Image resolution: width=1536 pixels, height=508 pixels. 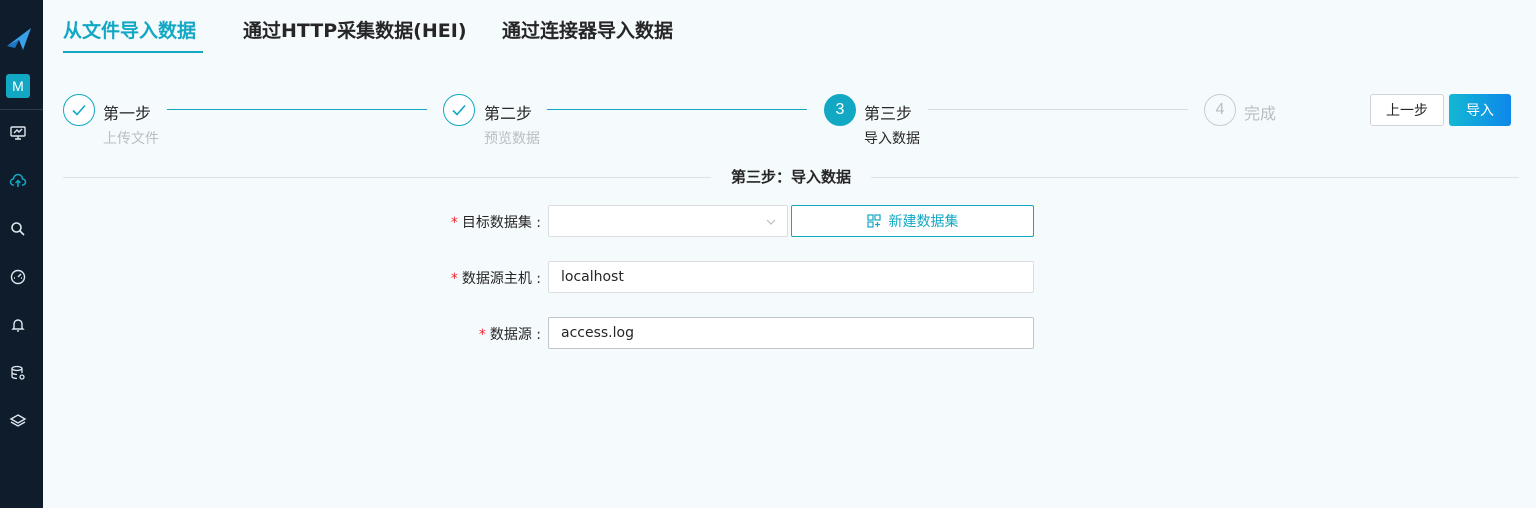 I want to click on layers-icon, so click(x=18, y=421).